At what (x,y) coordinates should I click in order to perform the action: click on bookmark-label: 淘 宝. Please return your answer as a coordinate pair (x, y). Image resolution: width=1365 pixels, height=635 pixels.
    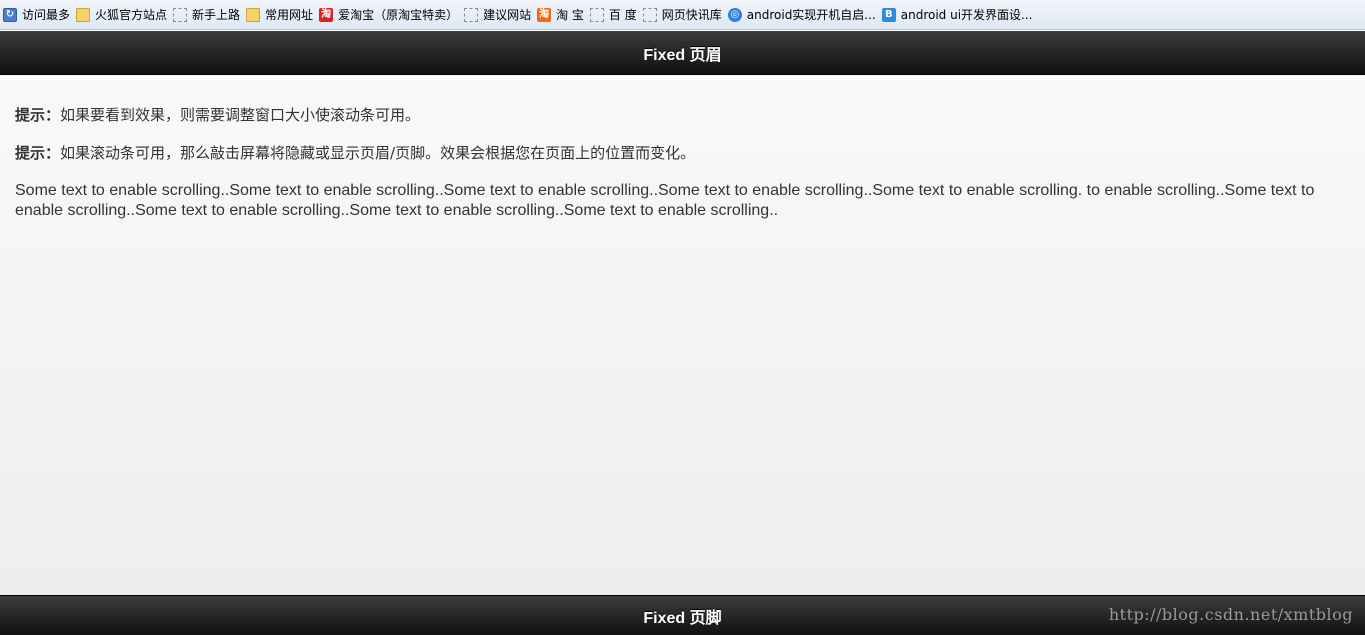
    Looking at the image, I should click on (570, 15).